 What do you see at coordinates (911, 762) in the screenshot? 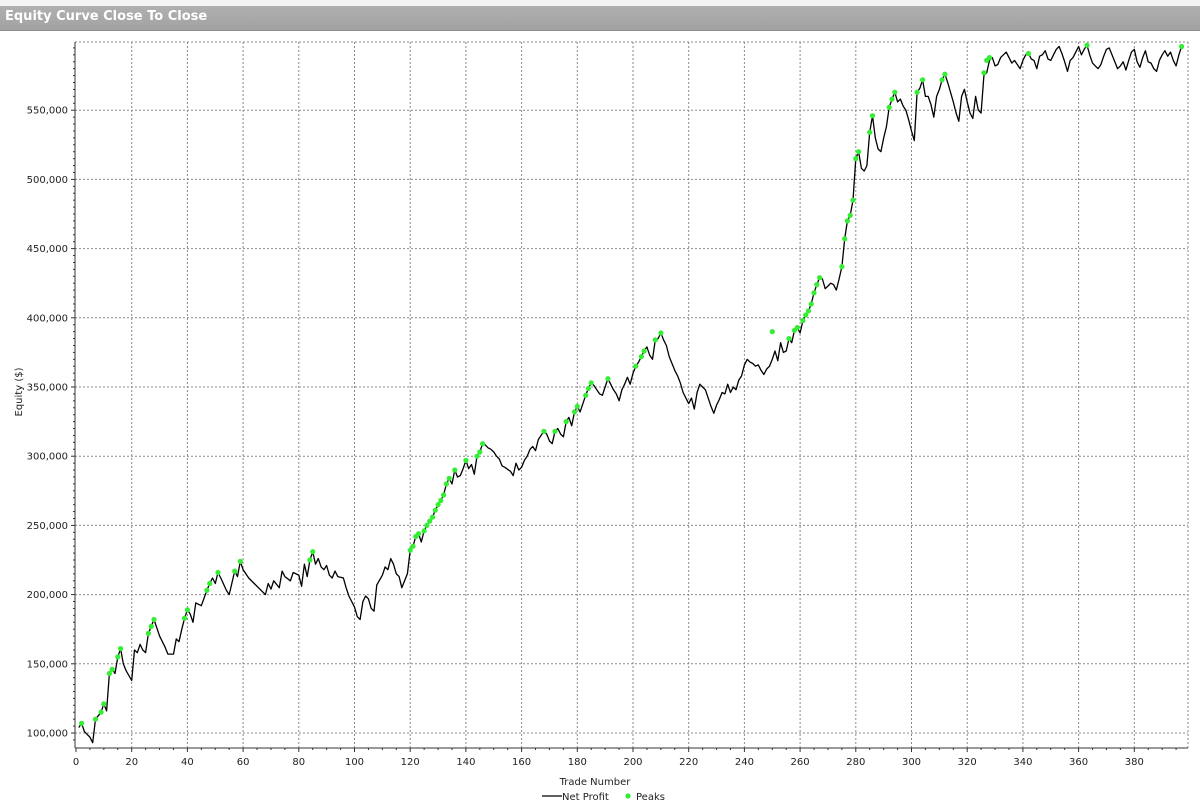
I see `x-tick-label: 300` at bounding box center [911, 762].